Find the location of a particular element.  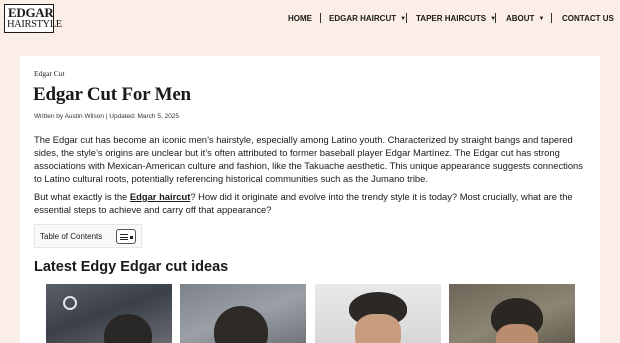

nav-contact-us: CONTACT US is located at coordinates (588, 18).